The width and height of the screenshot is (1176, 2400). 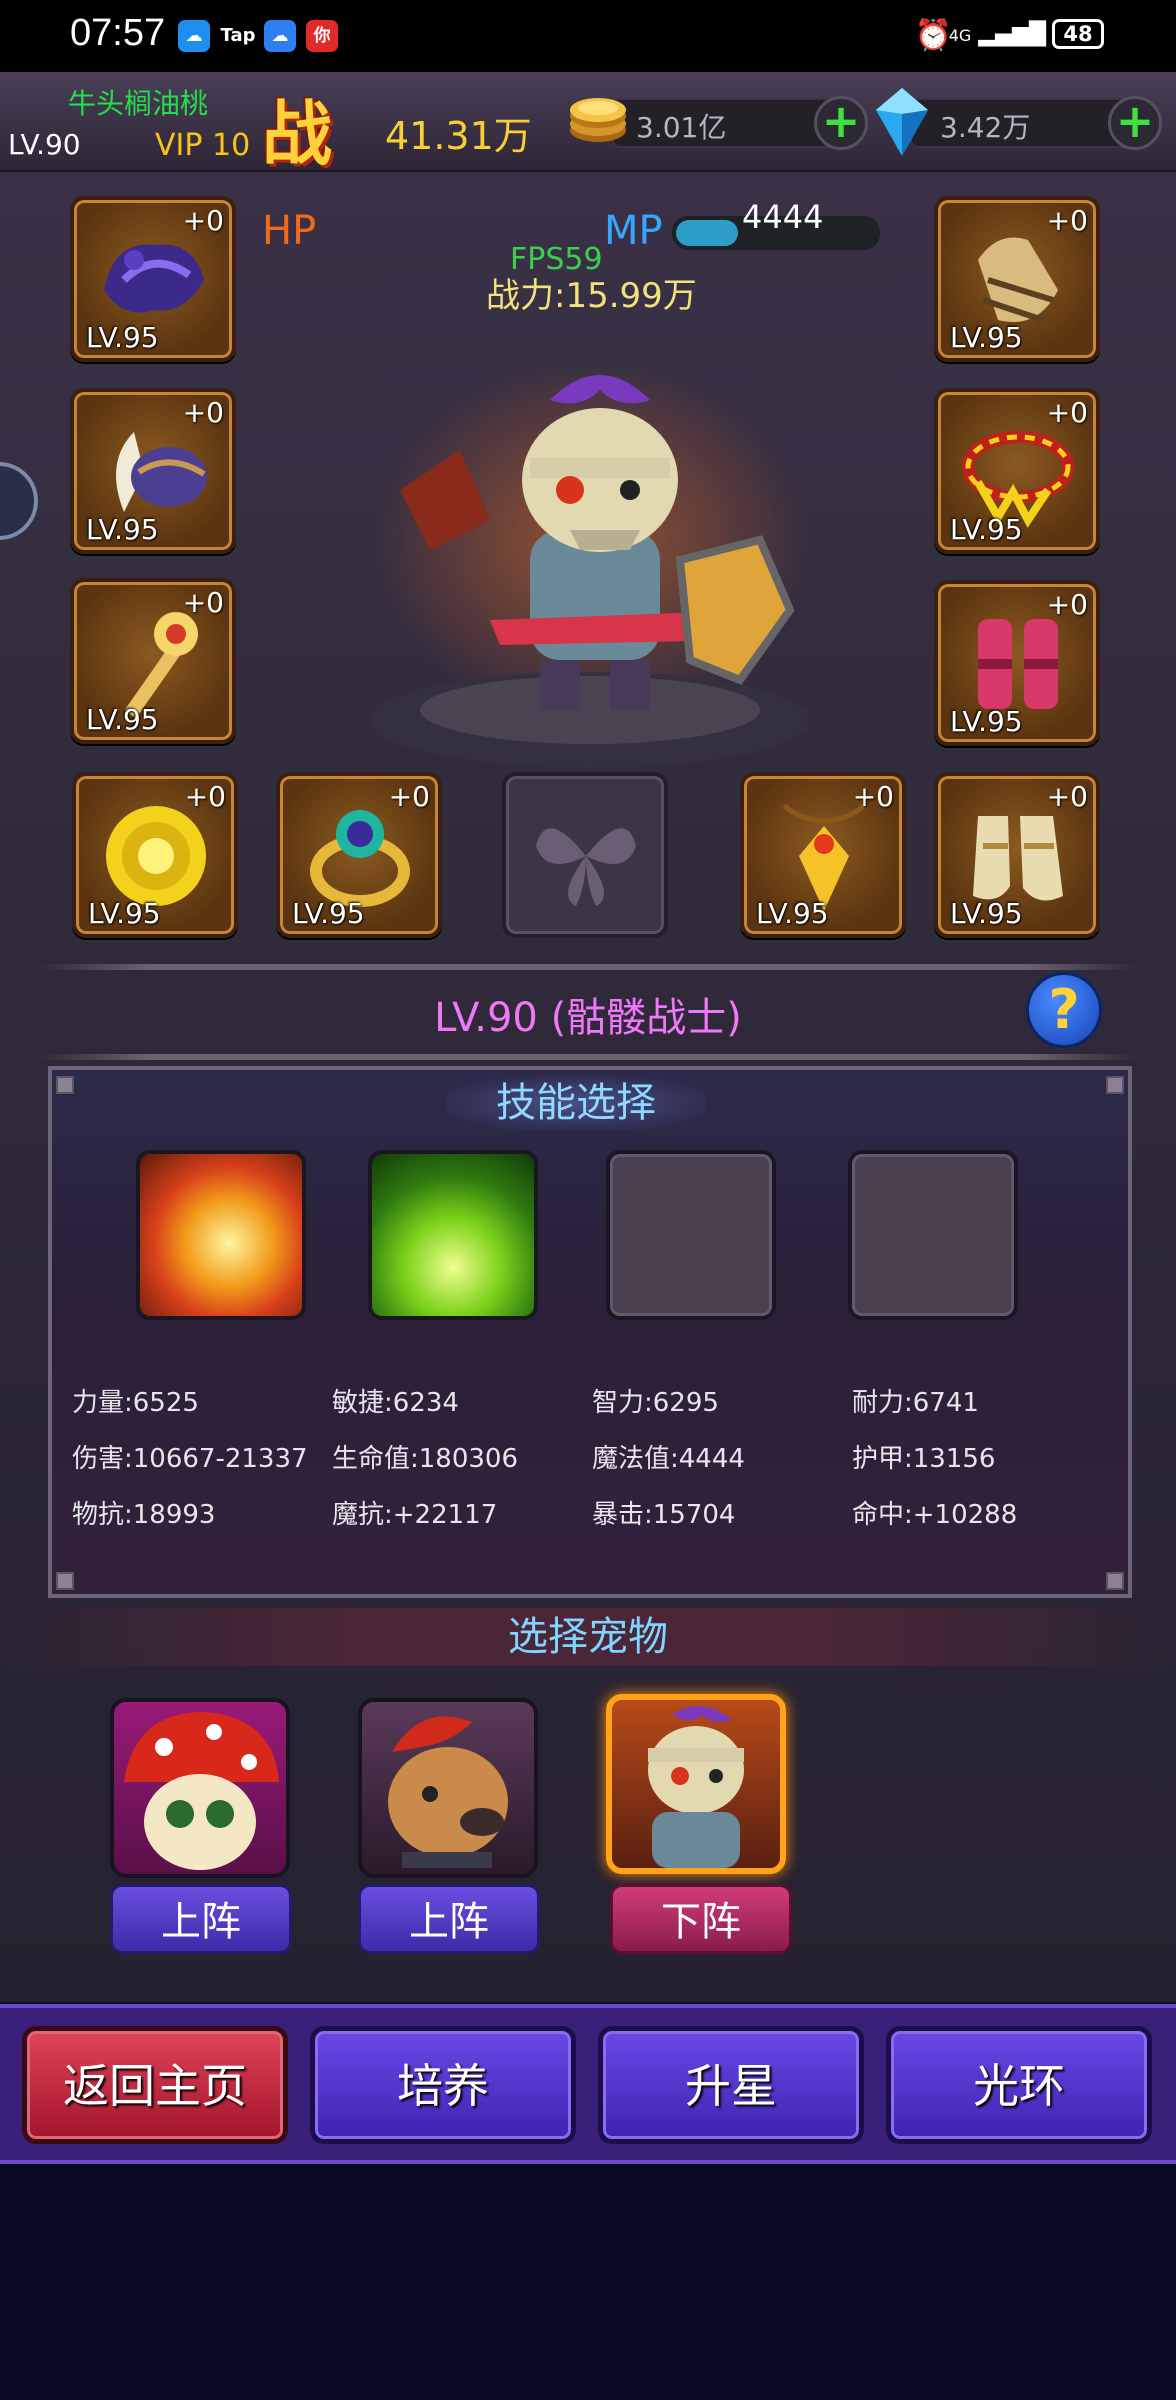 I want to click on equip-slot-legs: +0 LV.95, so click(x=1017, y=663).